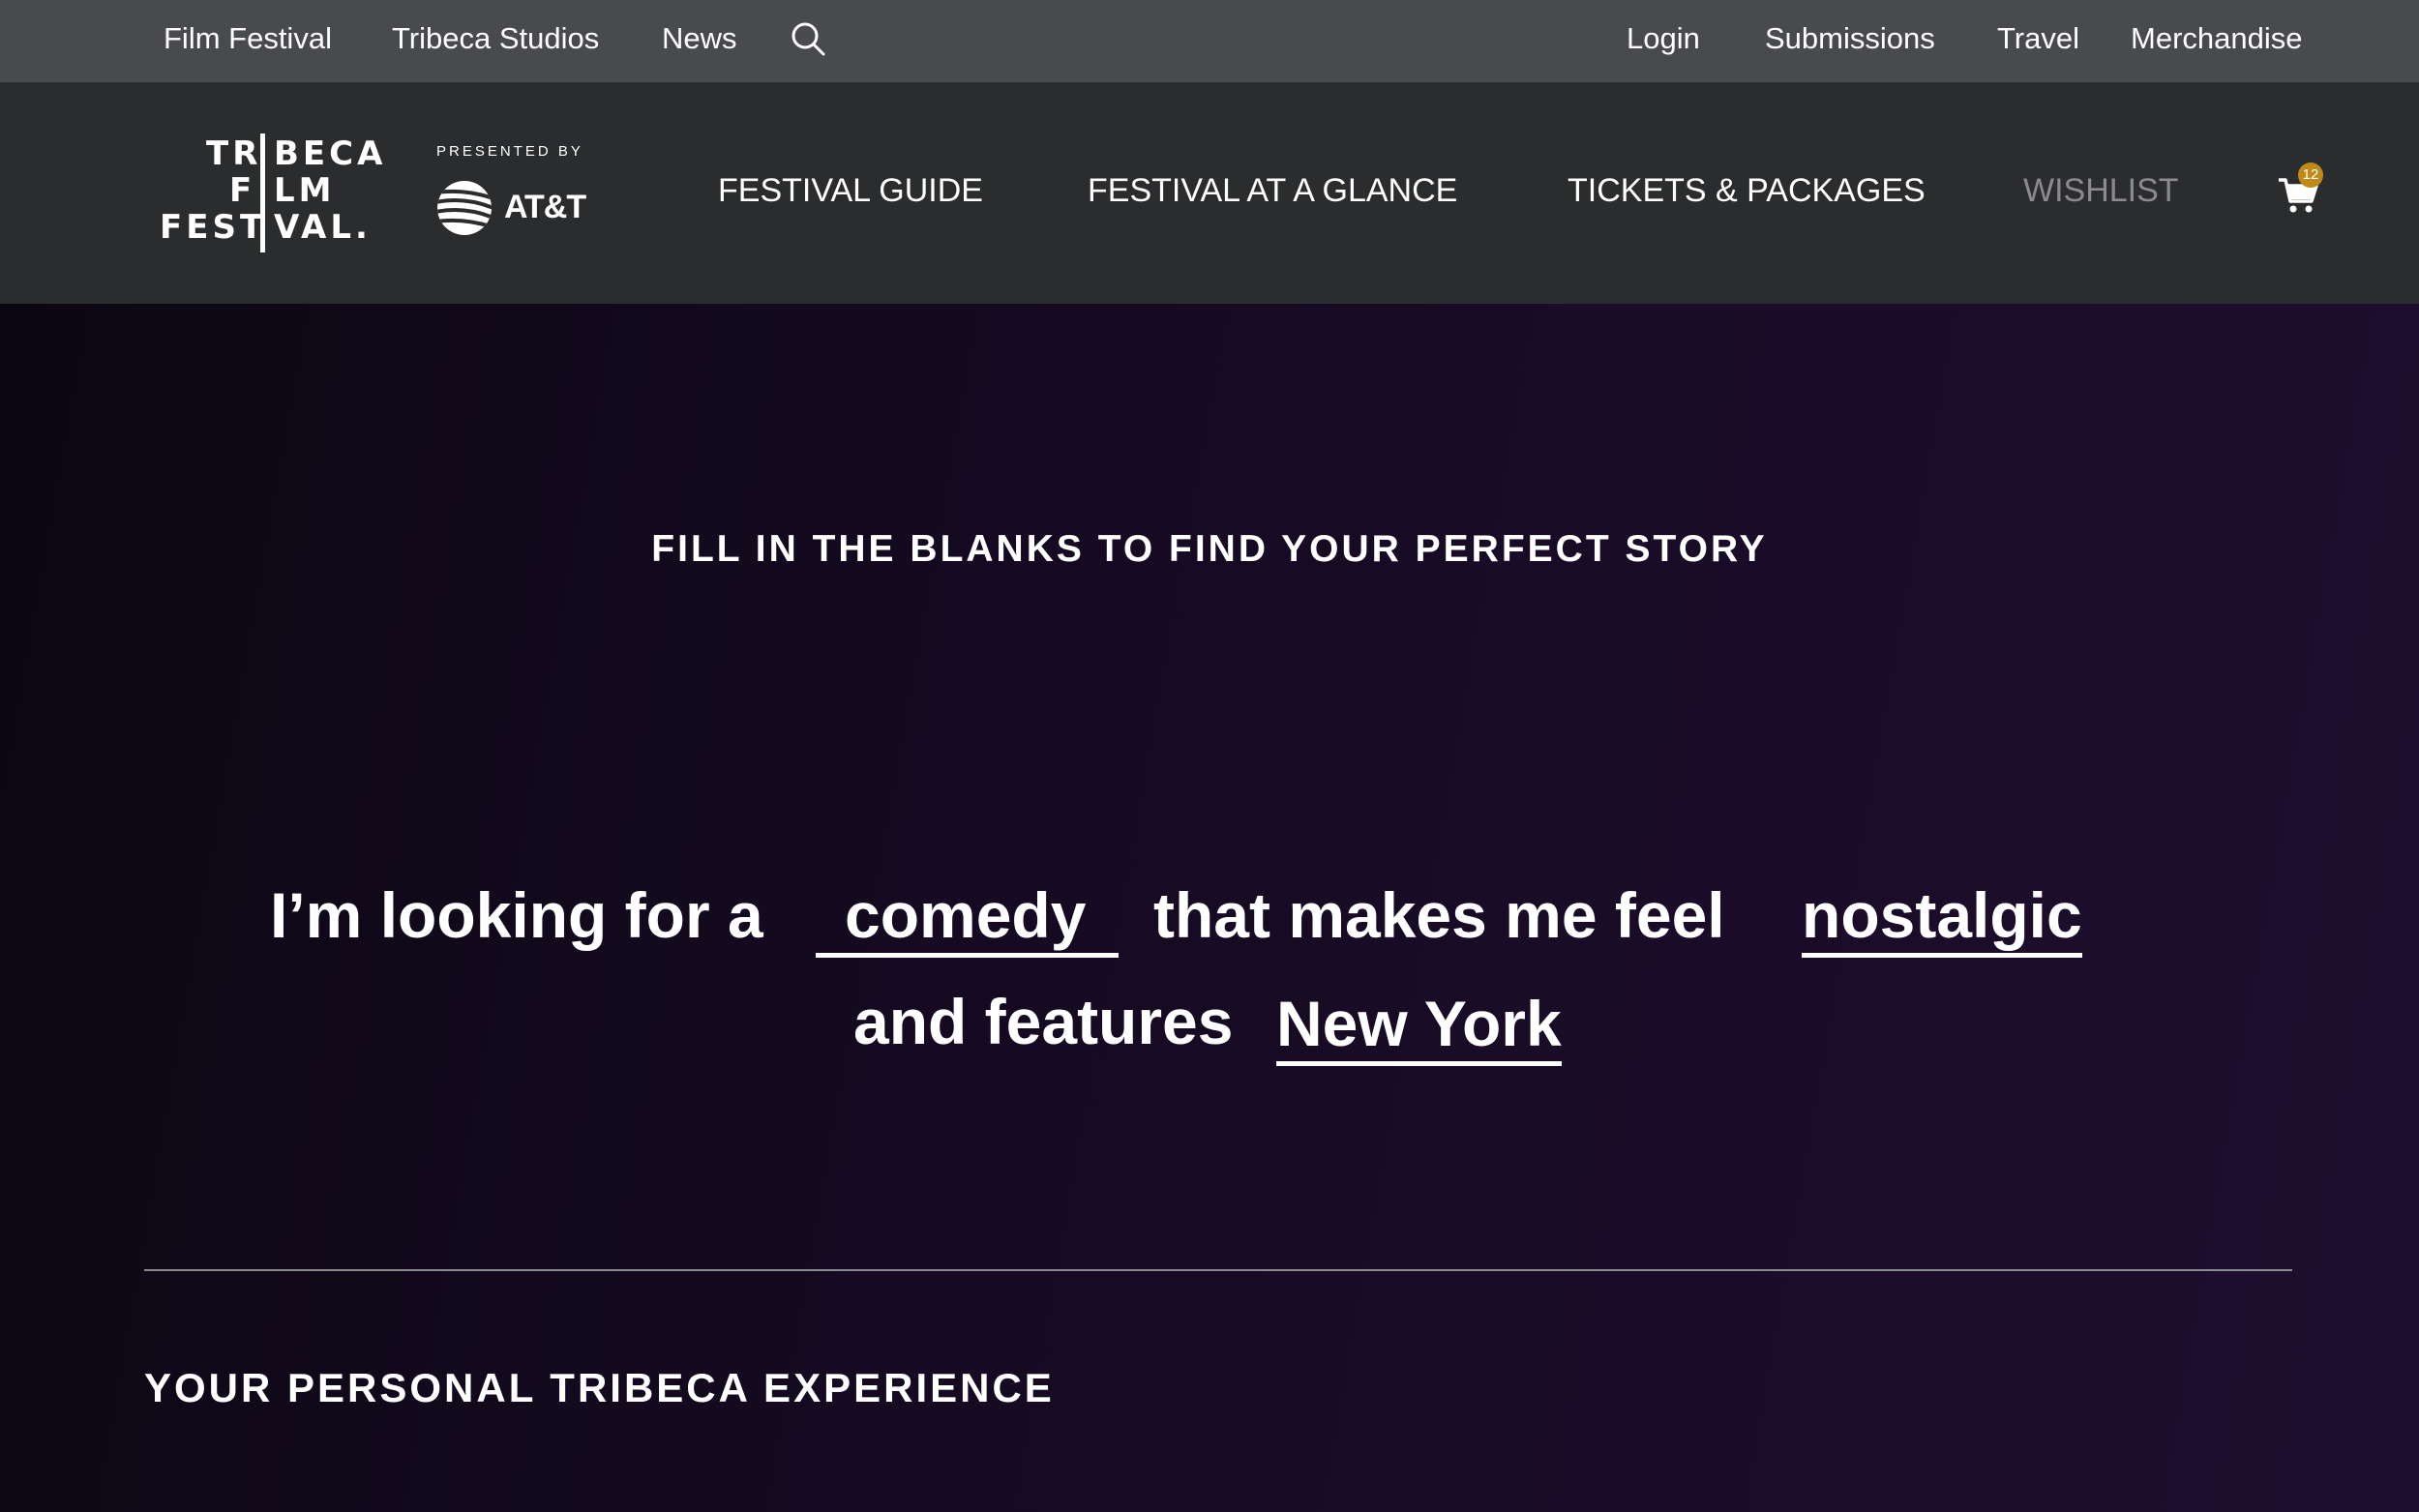 The image size is (2419, 1512). What do you see at coordinates (263, 192) in the screenshot?
I see `logo-bar` at bounding box center [263, 192].